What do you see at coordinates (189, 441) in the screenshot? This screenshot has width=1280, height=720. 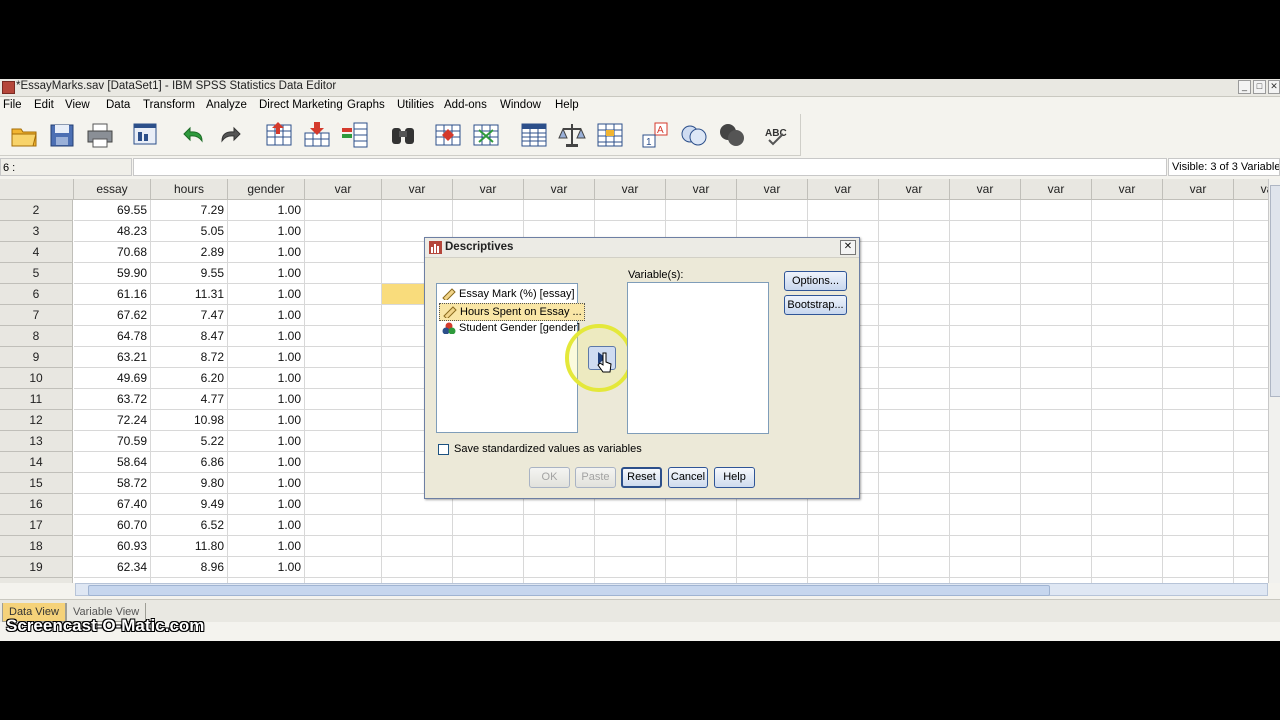 I see `cell-hours: 5.22` at bounding box center [189, 441].